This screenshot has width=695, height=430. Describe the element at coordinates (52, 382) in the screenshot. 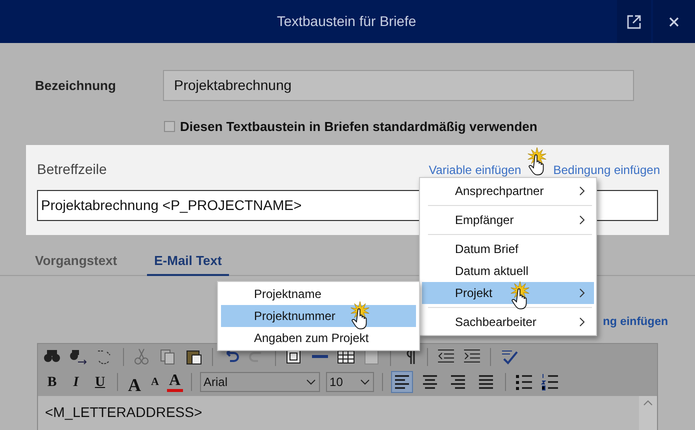

I see `format-button: B` at that location.